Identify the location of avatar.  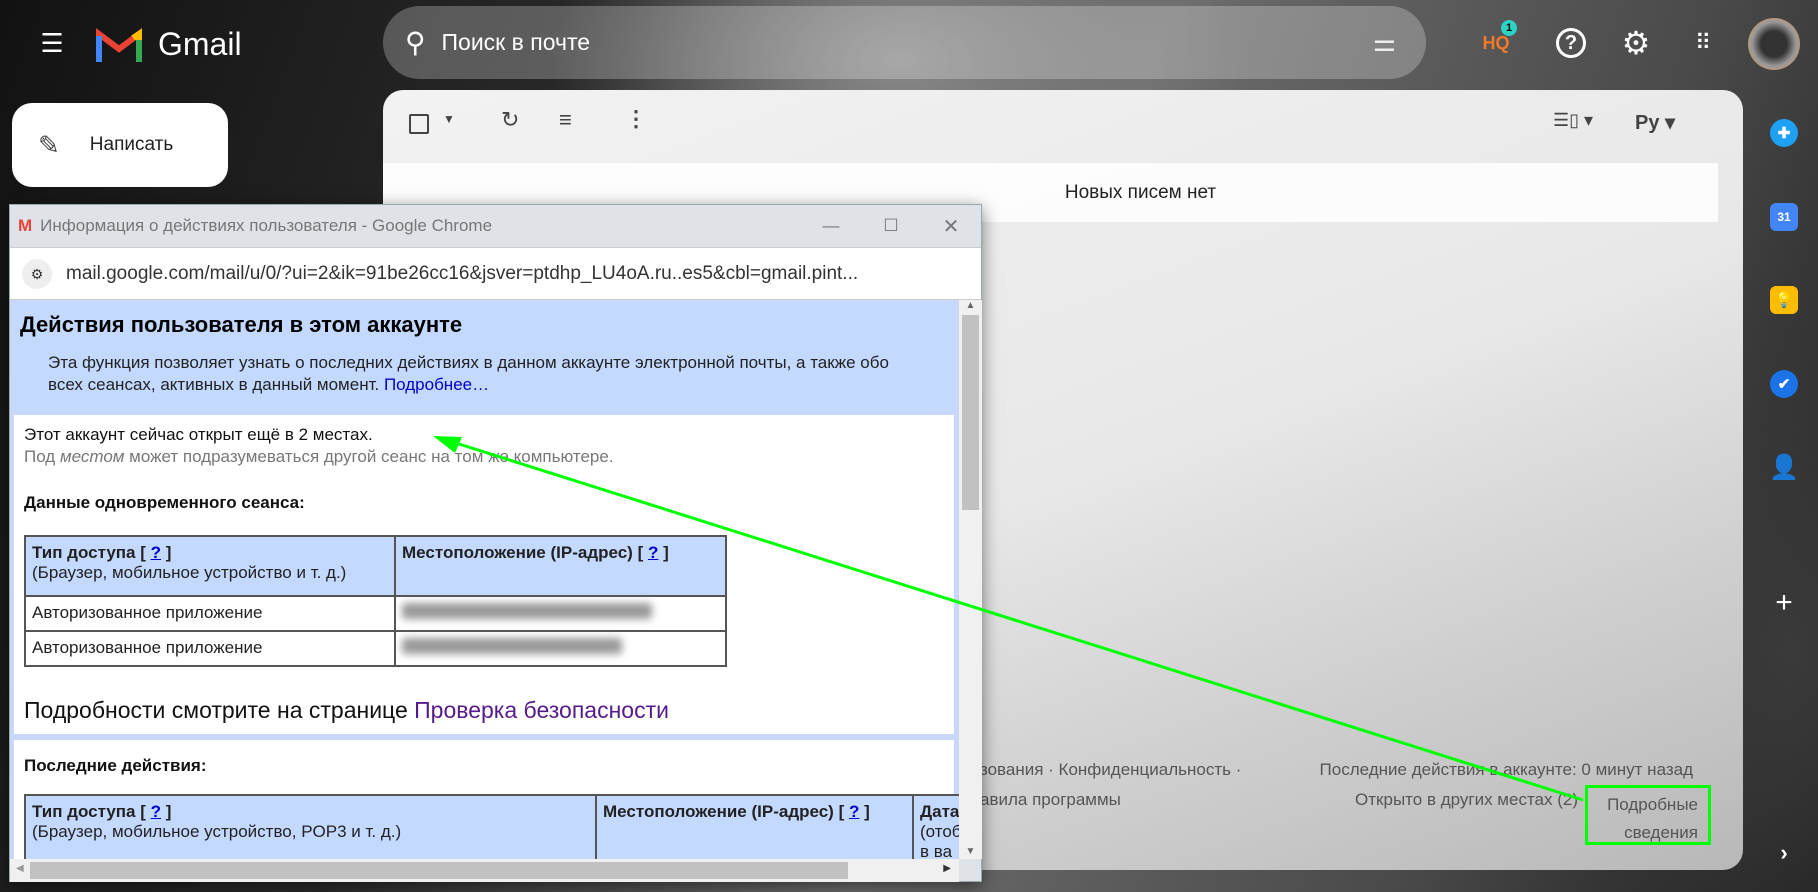
(1774, 44).